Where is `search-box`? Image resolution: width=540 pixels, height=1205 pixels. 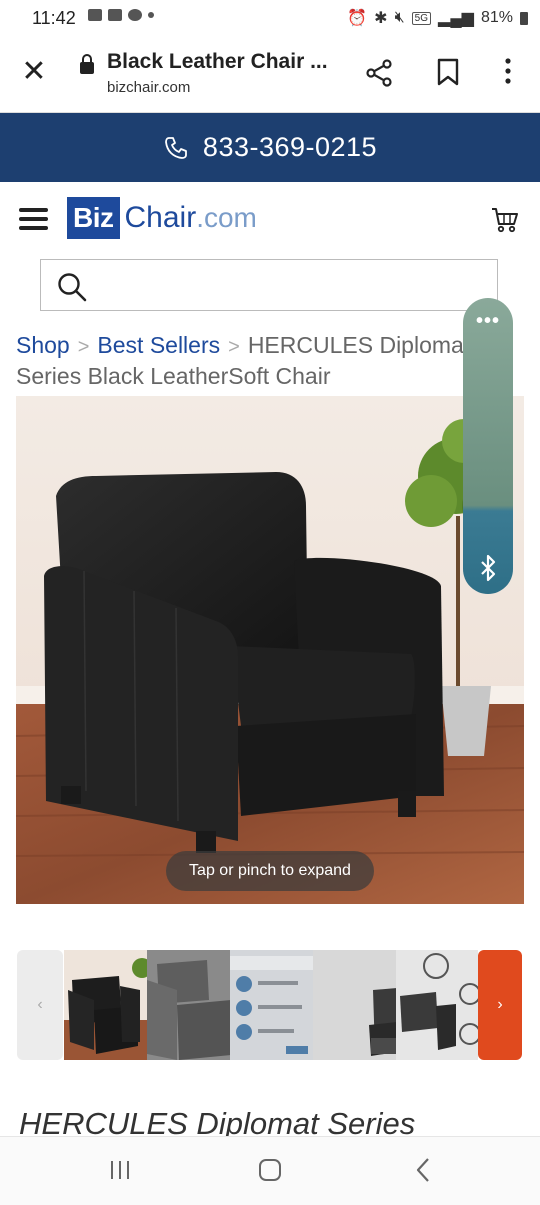
search-box is located at coordinates (269, 285).